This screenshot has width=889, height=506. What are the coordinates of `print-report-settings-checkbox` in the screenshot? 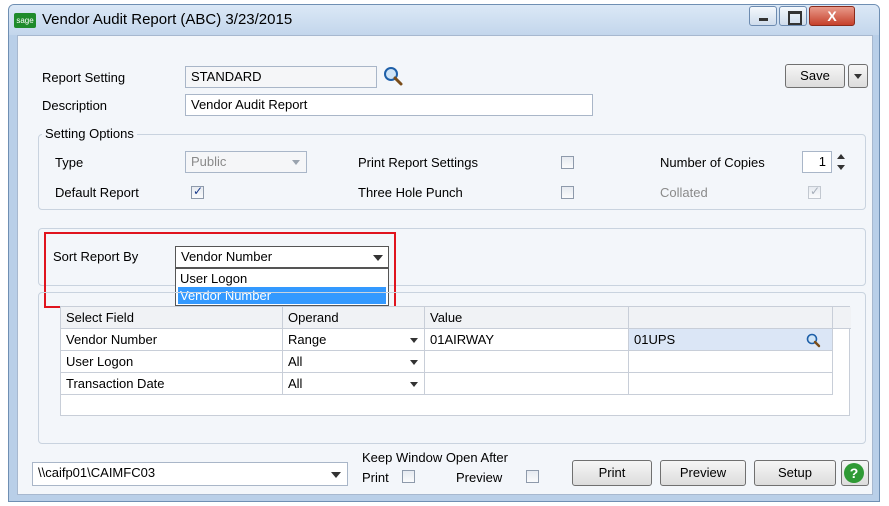 It's located at (567, 162).